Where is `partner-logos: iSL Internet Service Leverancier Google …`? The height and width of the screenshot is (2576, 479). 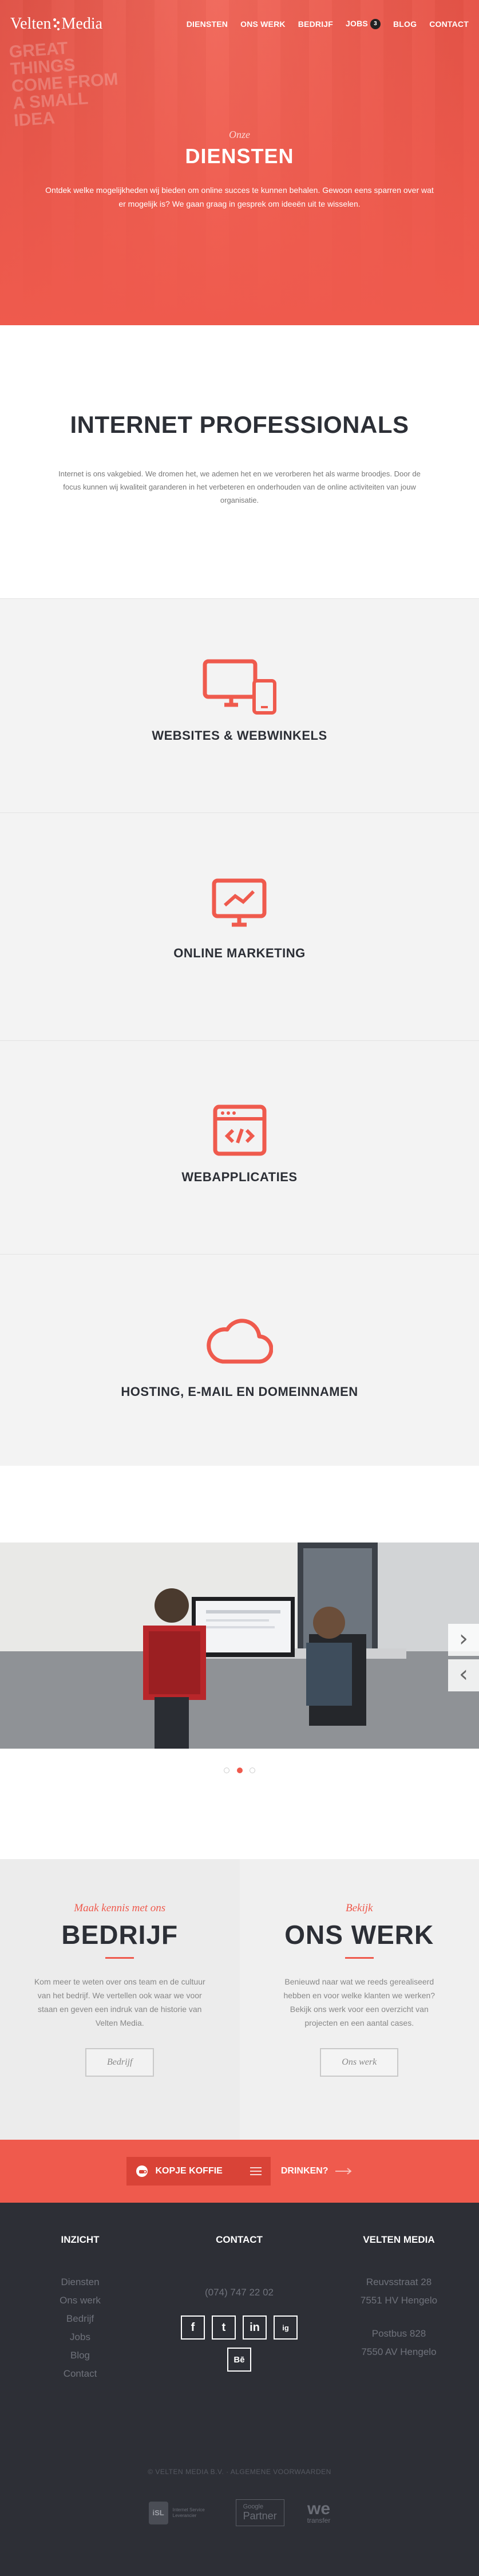
partner-logos: iSL Internet Service Leverancier Google … is located at coordinates (240, 2512).